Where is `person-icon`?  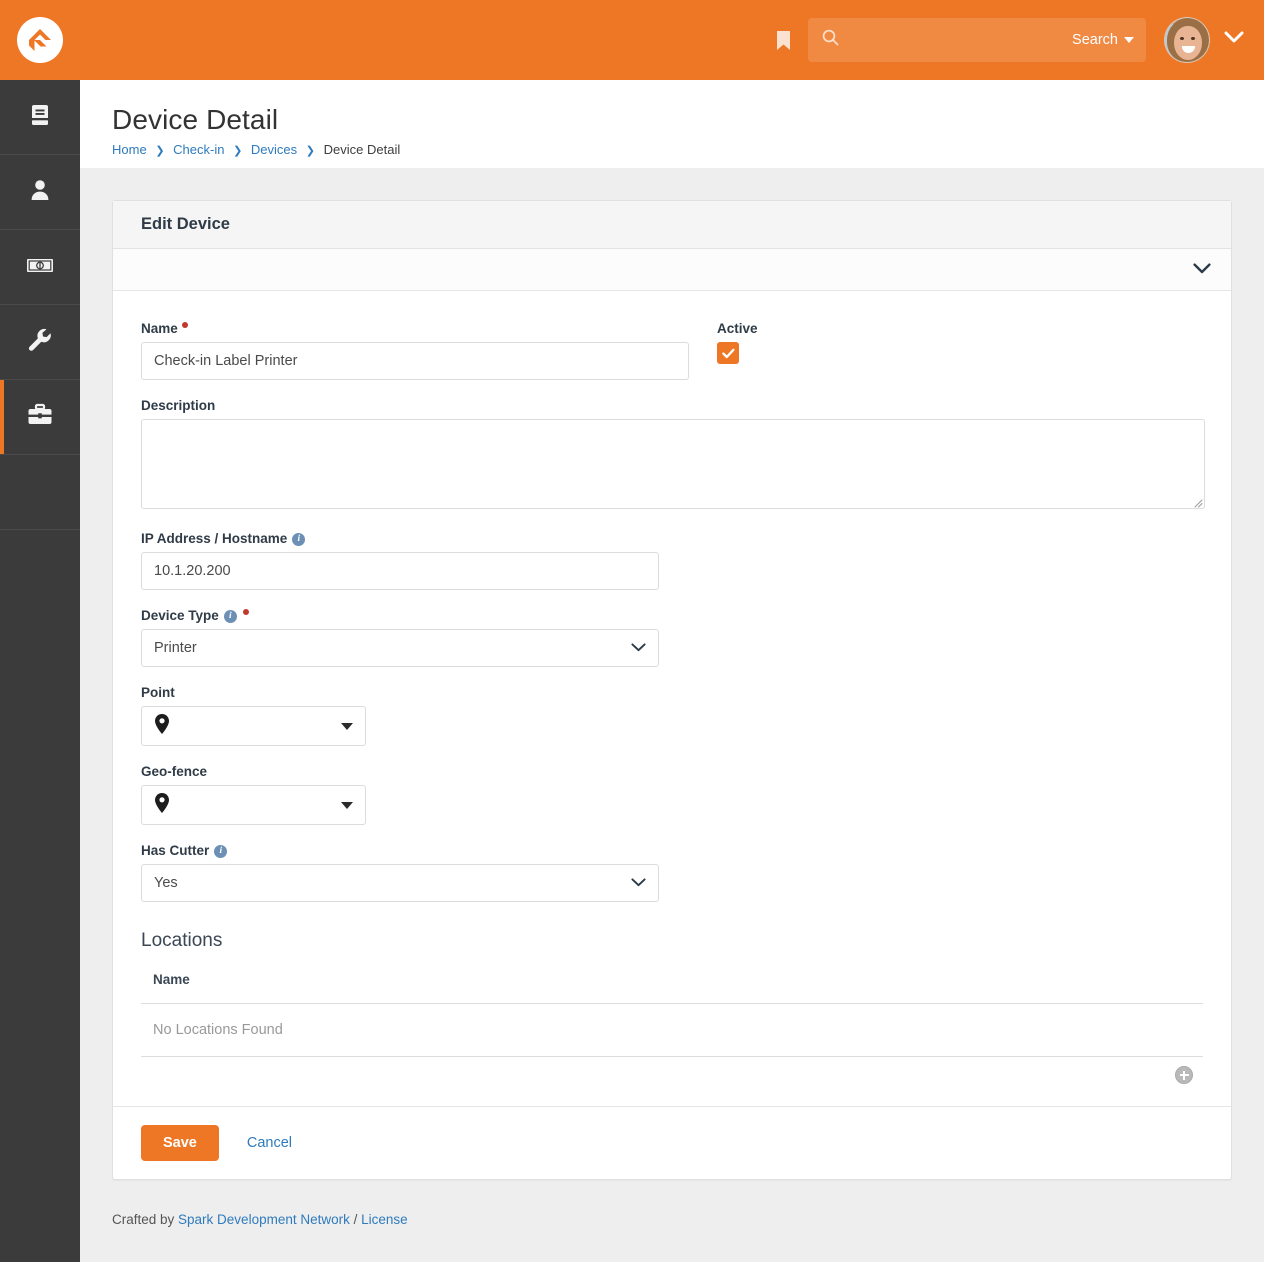
person-icon is located at coordinates (40, 192).